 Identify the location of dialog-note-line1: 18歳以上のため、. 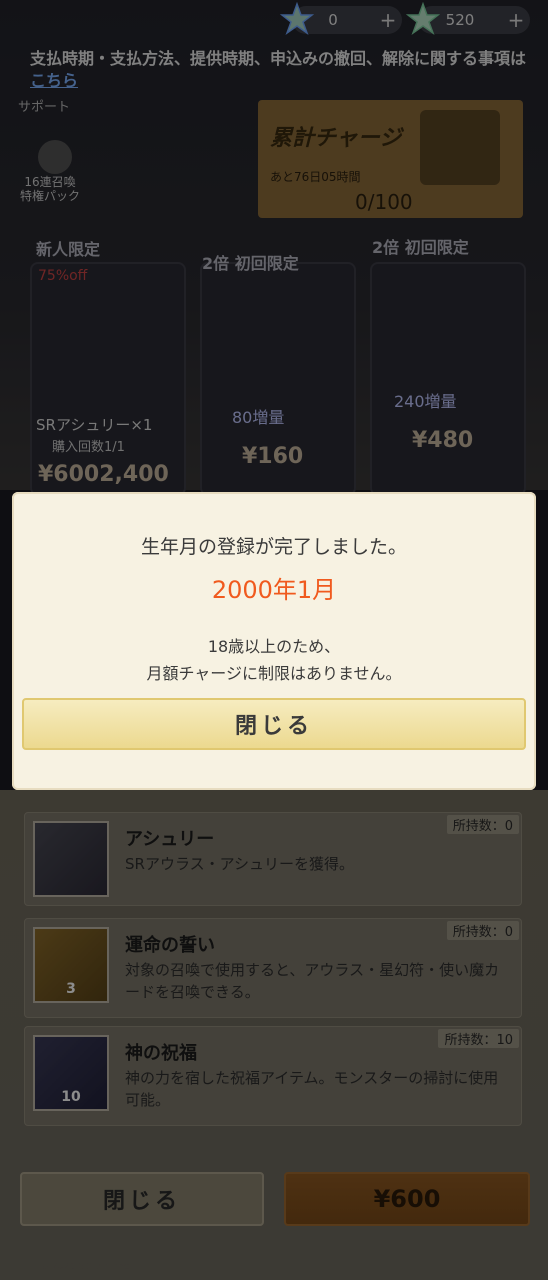
(274, 646).